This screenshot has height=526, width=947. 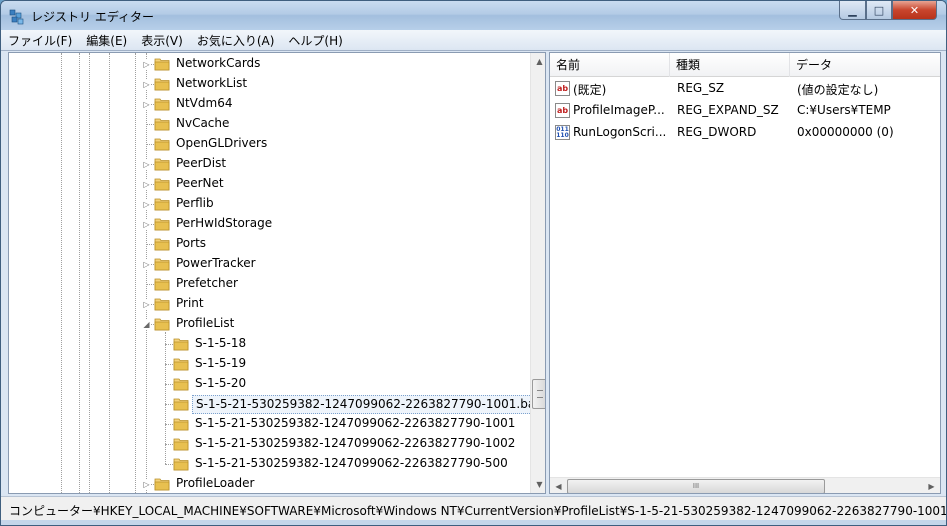 What do you see at coordinates (931, 485) in the screenshot?
I see `scroll-right-arrow-icon: ▶` at bounding box center [931, 485].